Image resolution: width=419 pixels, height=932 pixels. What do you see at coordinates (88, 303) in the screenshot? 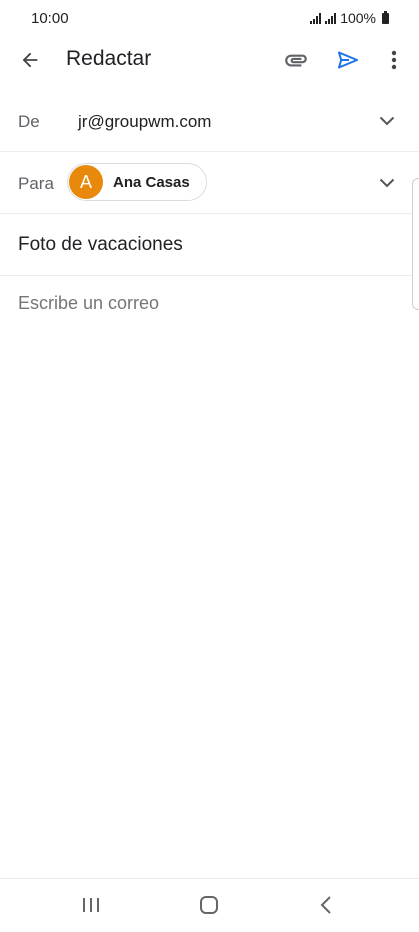
I see `body-input: Escribe un correo` at bounding box center [88, 303].